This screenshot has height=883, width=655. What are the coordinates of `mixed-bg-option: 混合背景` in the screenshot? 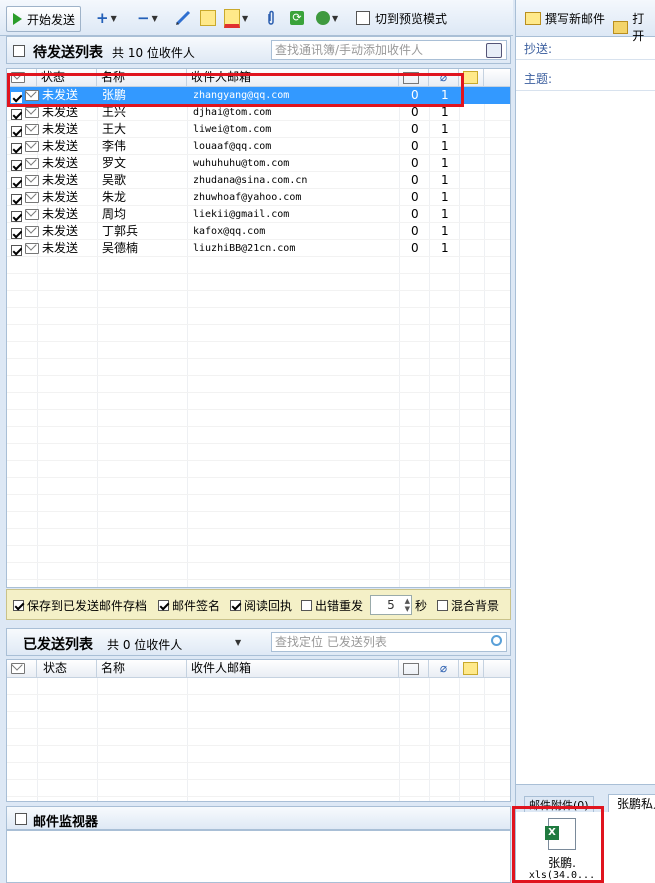 It's located at (468, 605).